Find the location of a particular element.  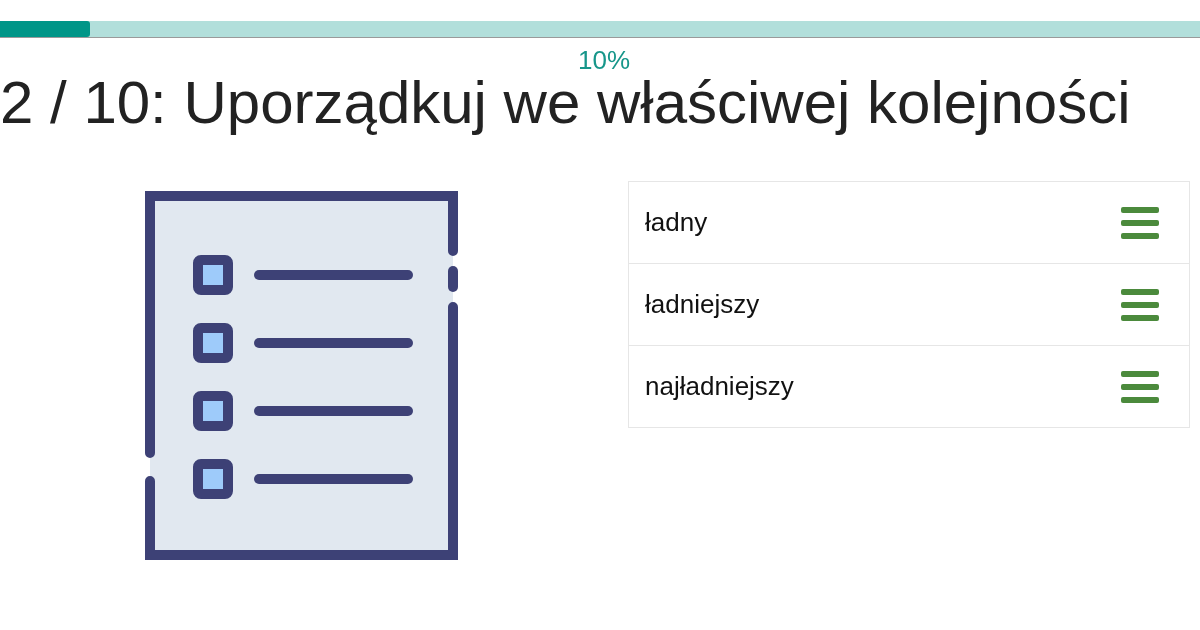

list-item: ładniejszy is located at coordinates (909, 304).